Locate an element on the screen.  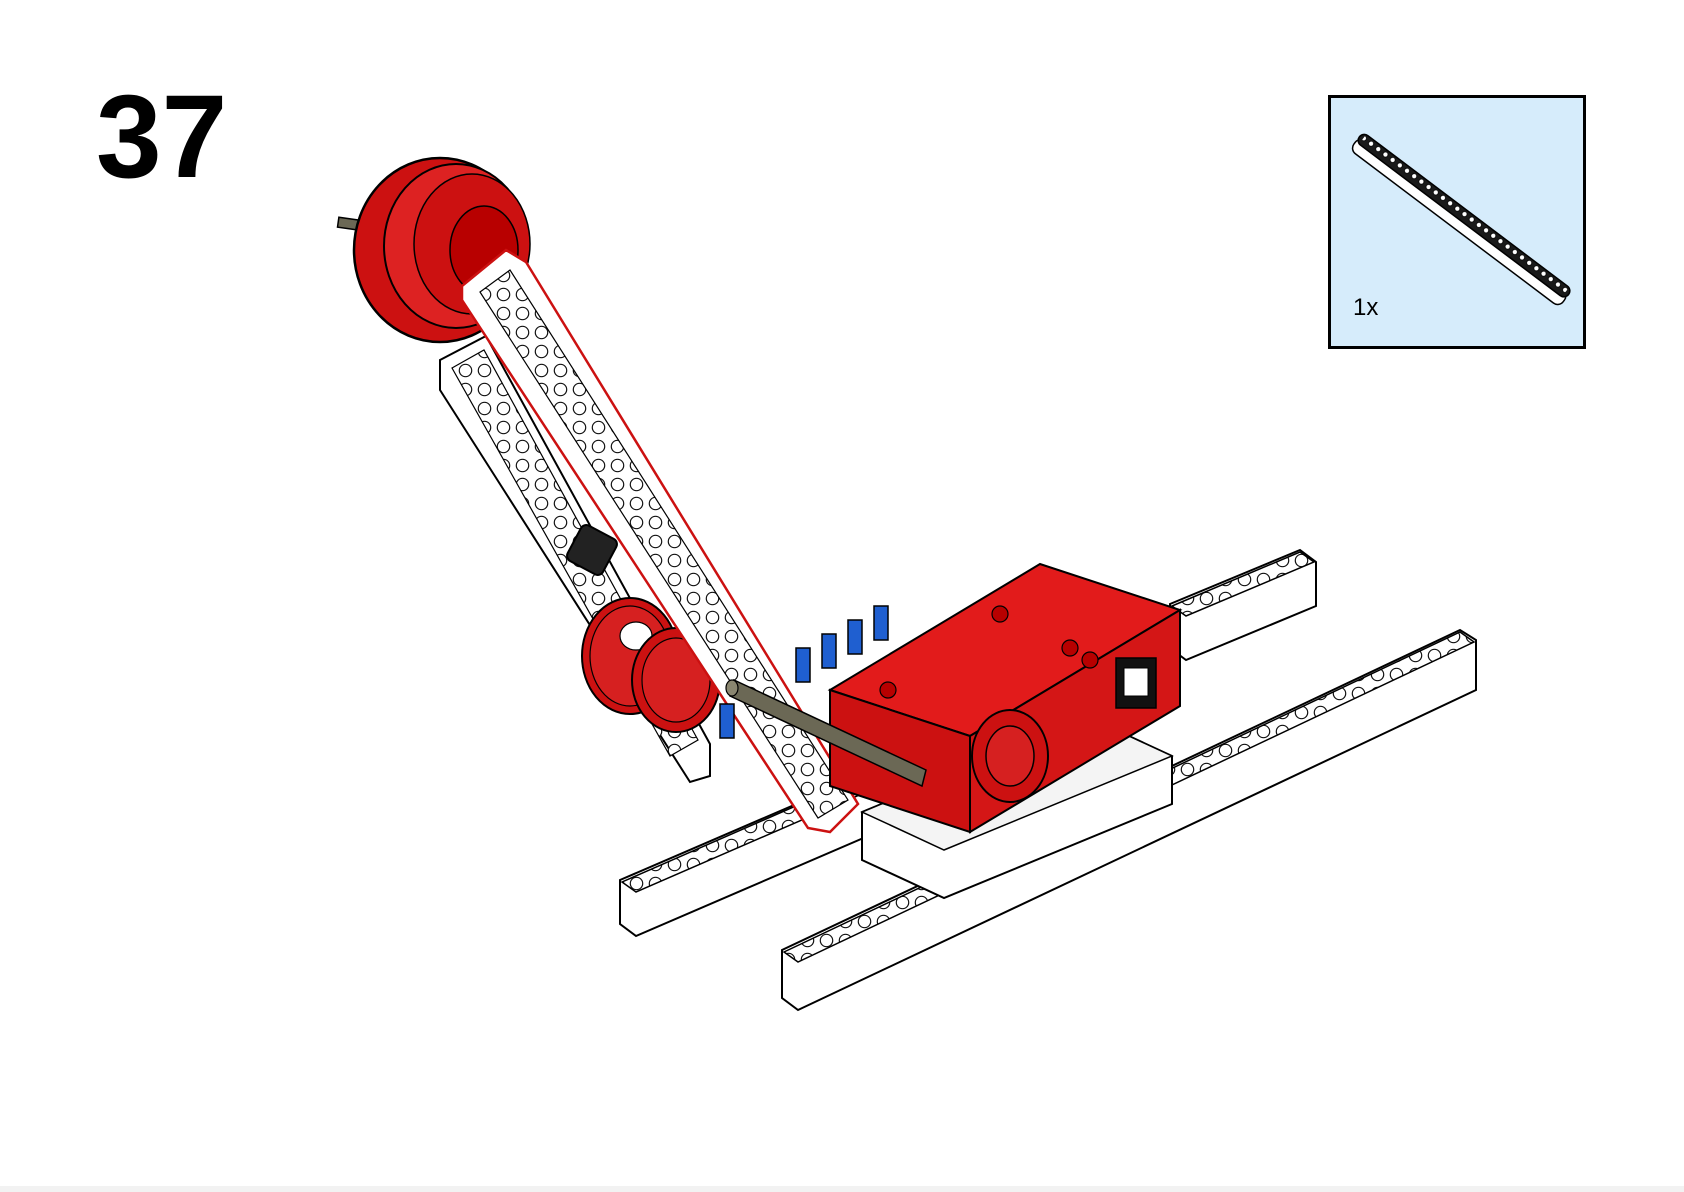
page-bottom-edge is located at coordinates (842, 1189).